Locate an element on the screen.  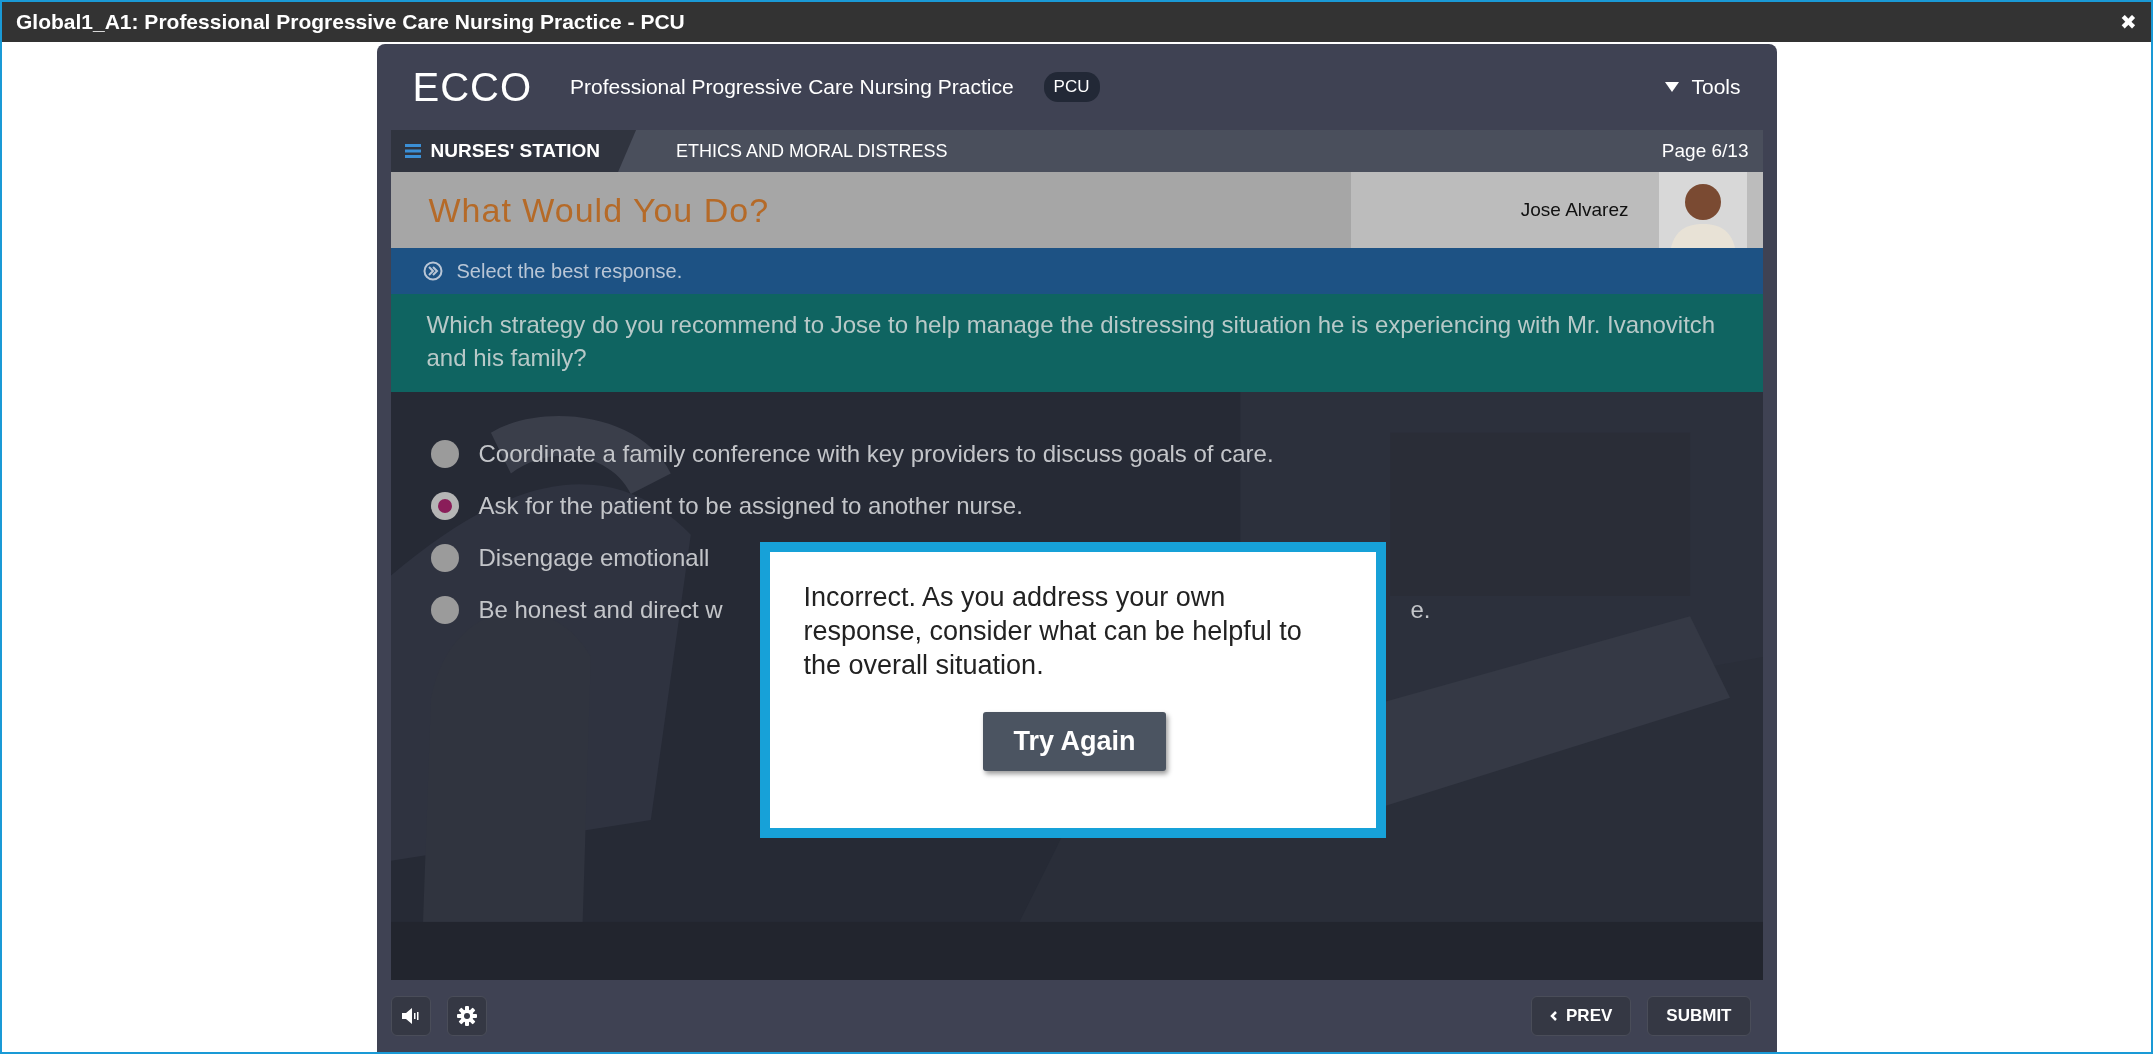
question-text: Which strategy do you recommend to Jose to help manage the distressing situation he is experiencing with Mr. Ivanovitch and his family? is located at coordinates (1071, 341).